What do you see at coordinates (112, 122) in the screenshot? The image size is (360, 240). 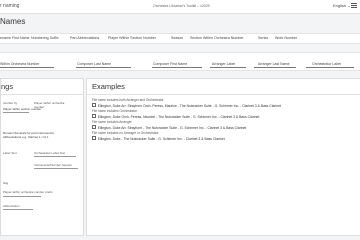 I see `example-heading: File name includes Arranger` at bounding box center [112, 122].